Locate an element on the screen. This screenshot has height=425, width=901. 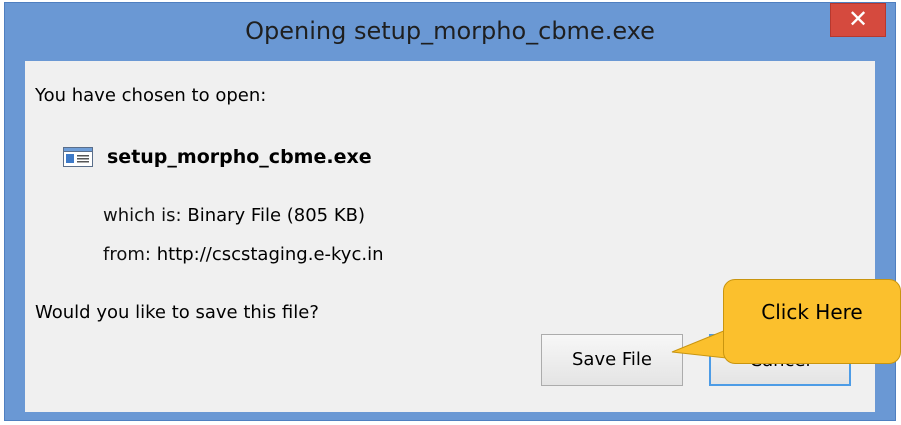
file-source-row: from: http://cscstaging.e-kyc.in is located at coordinates (243, 254).